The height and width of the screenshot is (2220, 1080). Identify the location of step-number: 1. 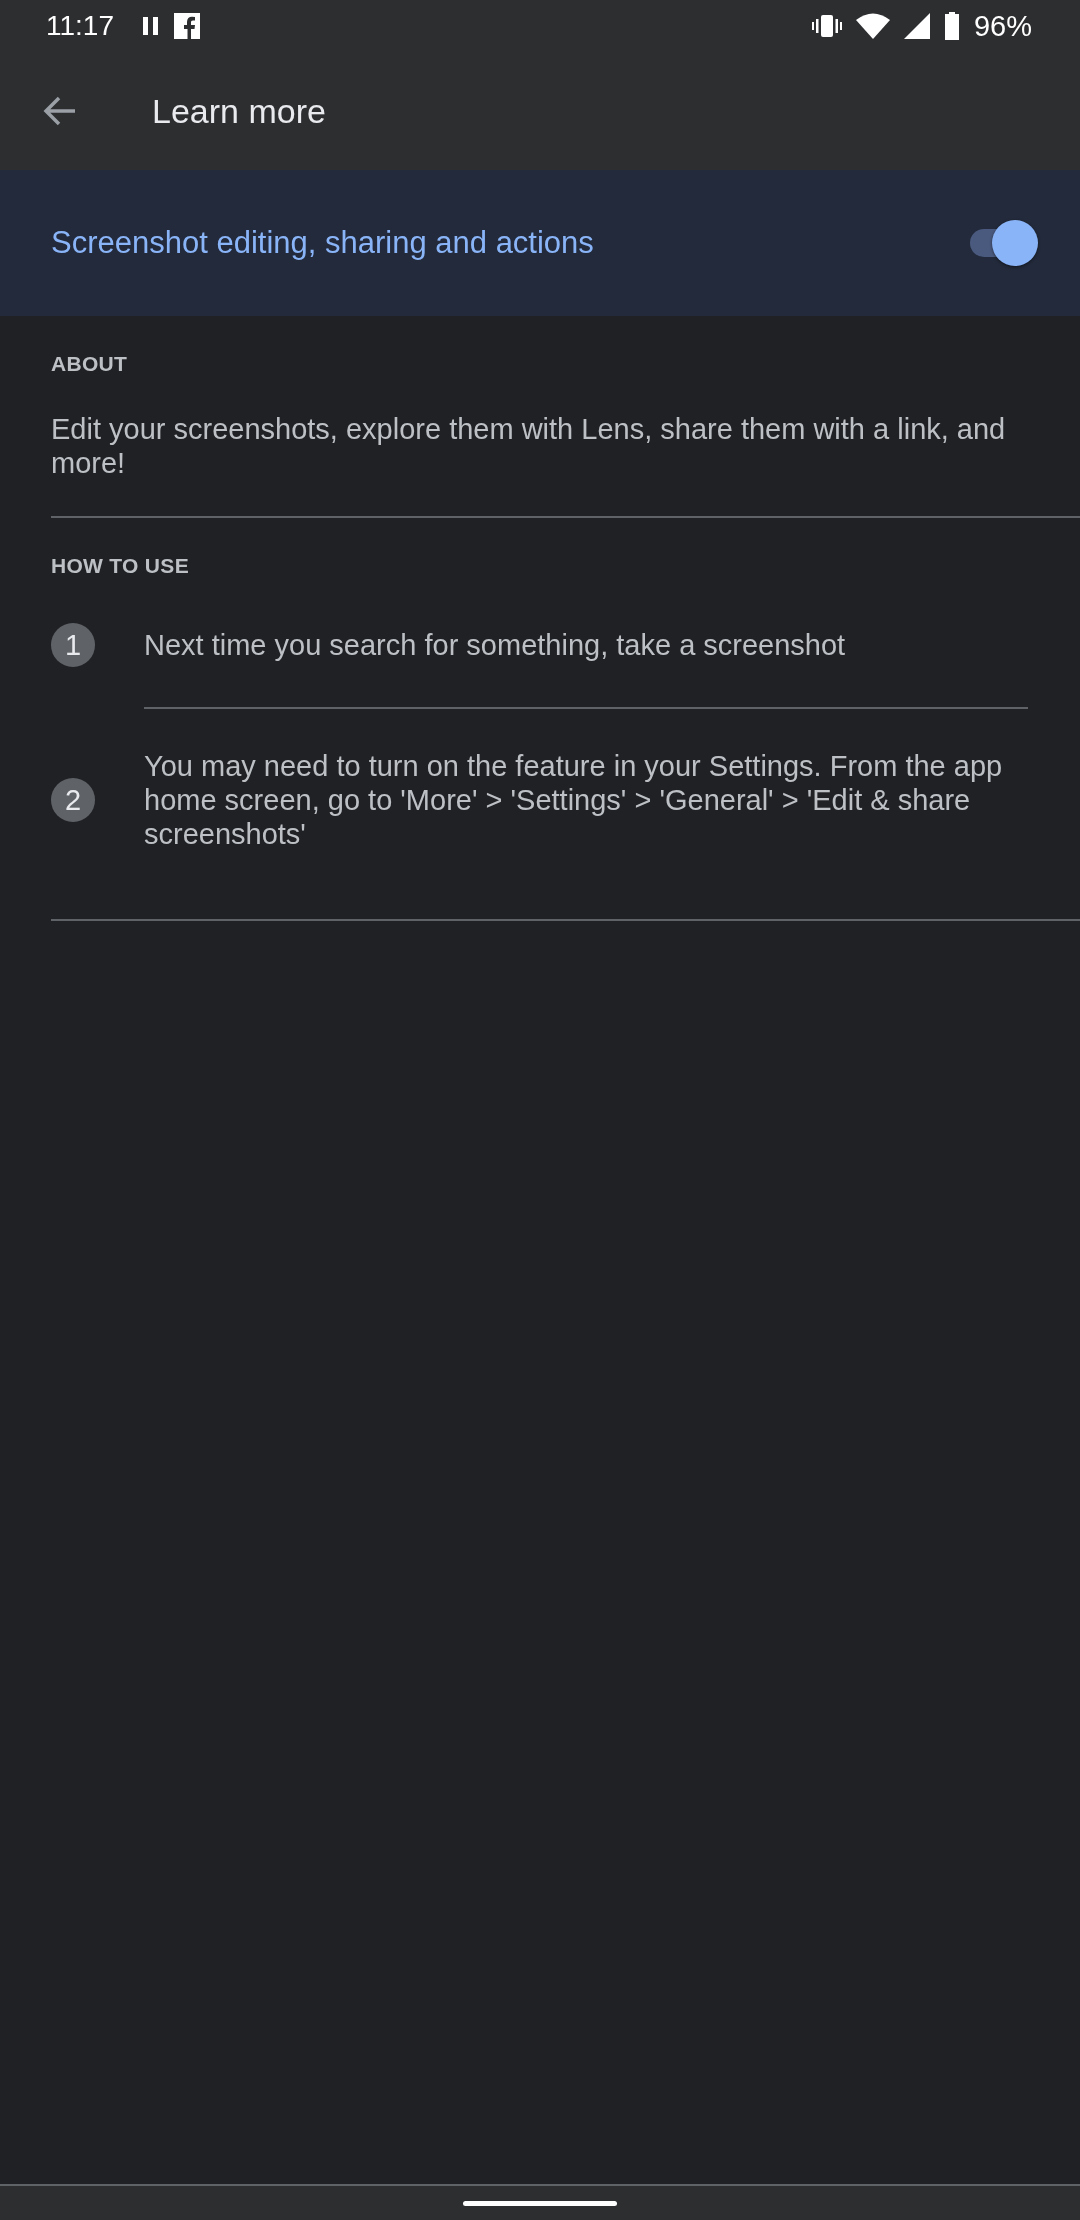
(73, 645).